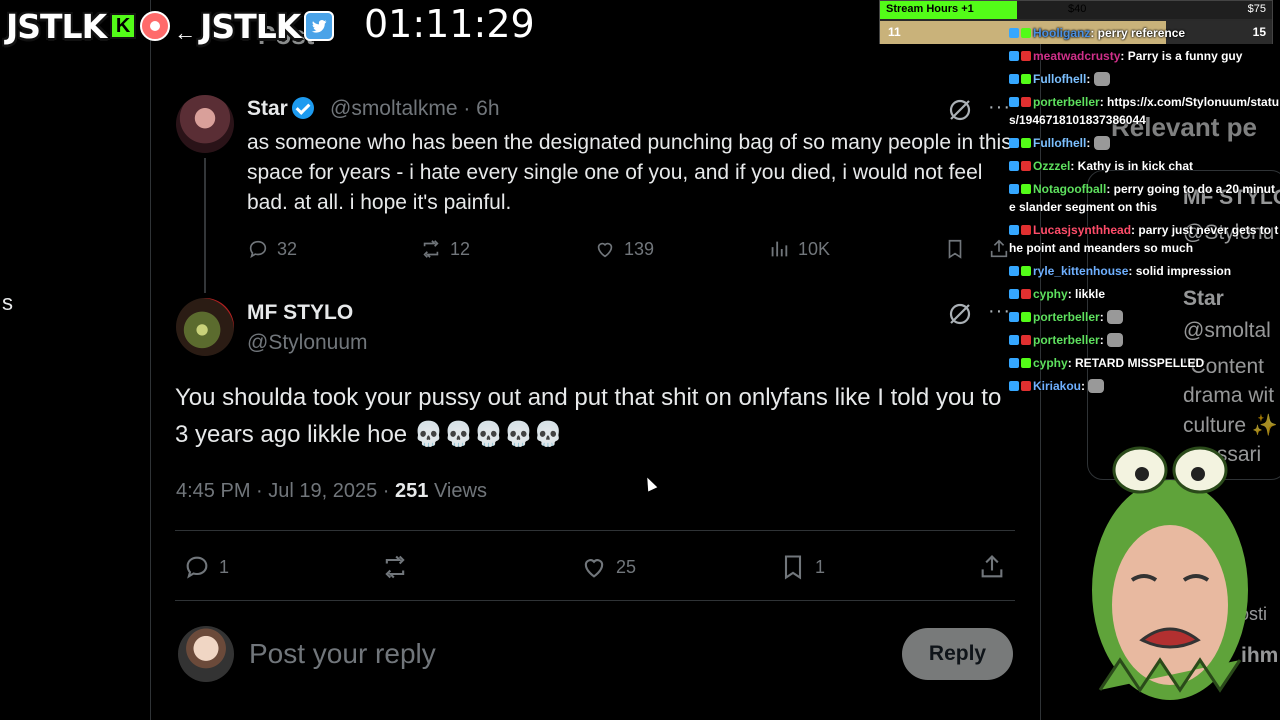 The height and width of the screenshot is (720, 1280). Describe the element at coordinates (282, 491) in the screenshot. I see `tweet-timestamp: 4:45 PM · Jul 19, 2025 ·` at that location.